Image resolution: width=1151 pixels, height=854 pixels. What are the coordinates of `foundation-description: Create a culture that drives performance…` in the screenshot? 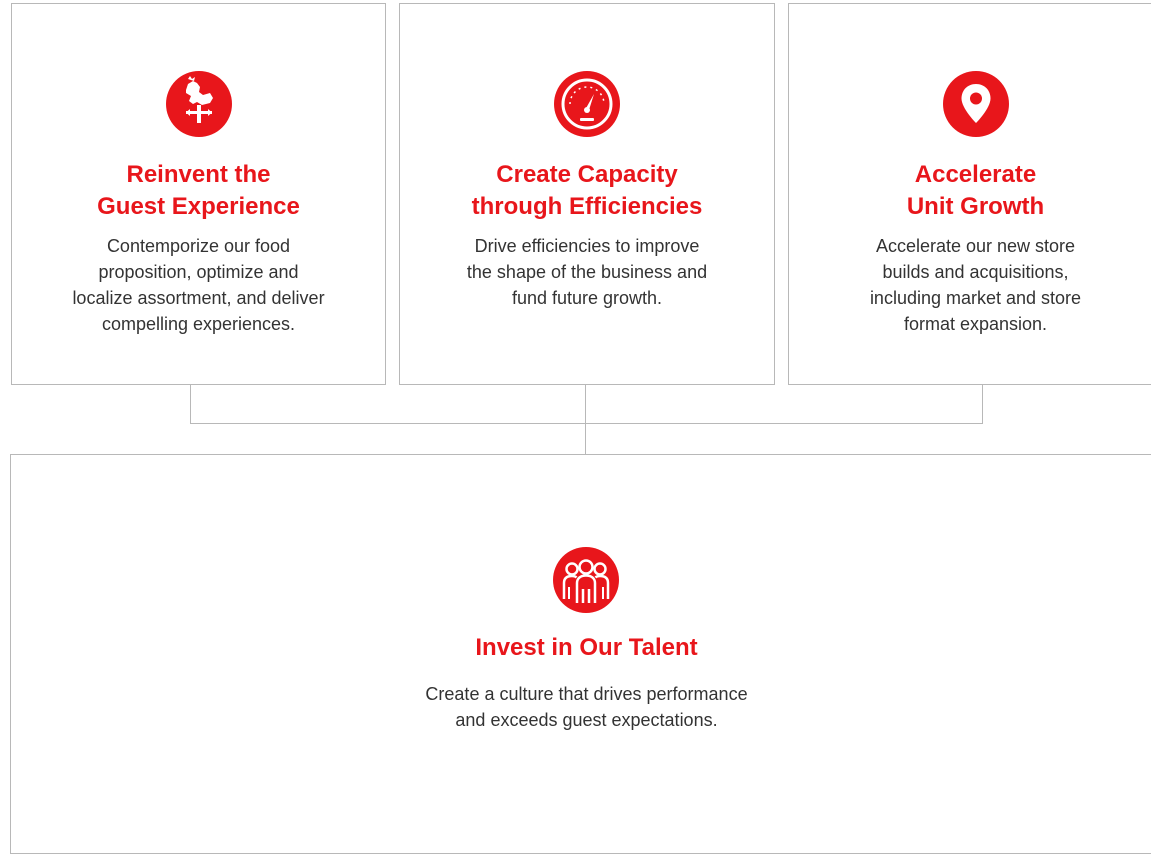 It's located at (586, 707).